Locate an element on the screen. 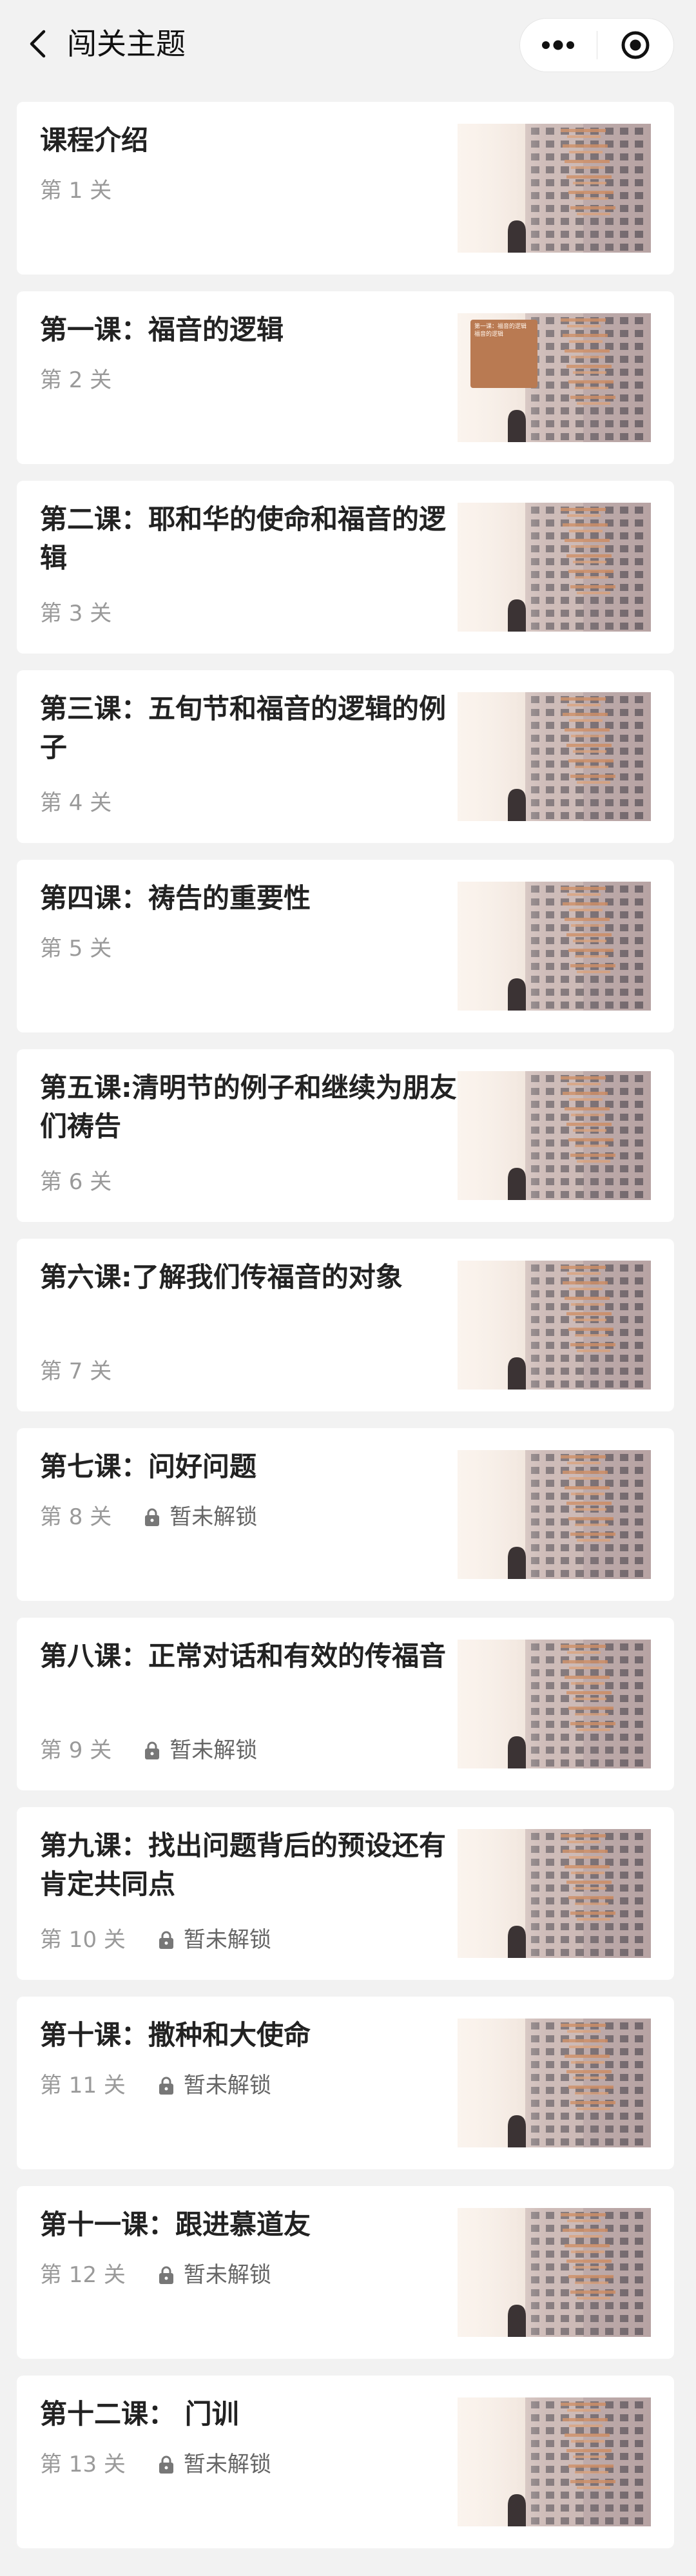  level-label: 第 6 关 is located at coordinates (76, 1182).